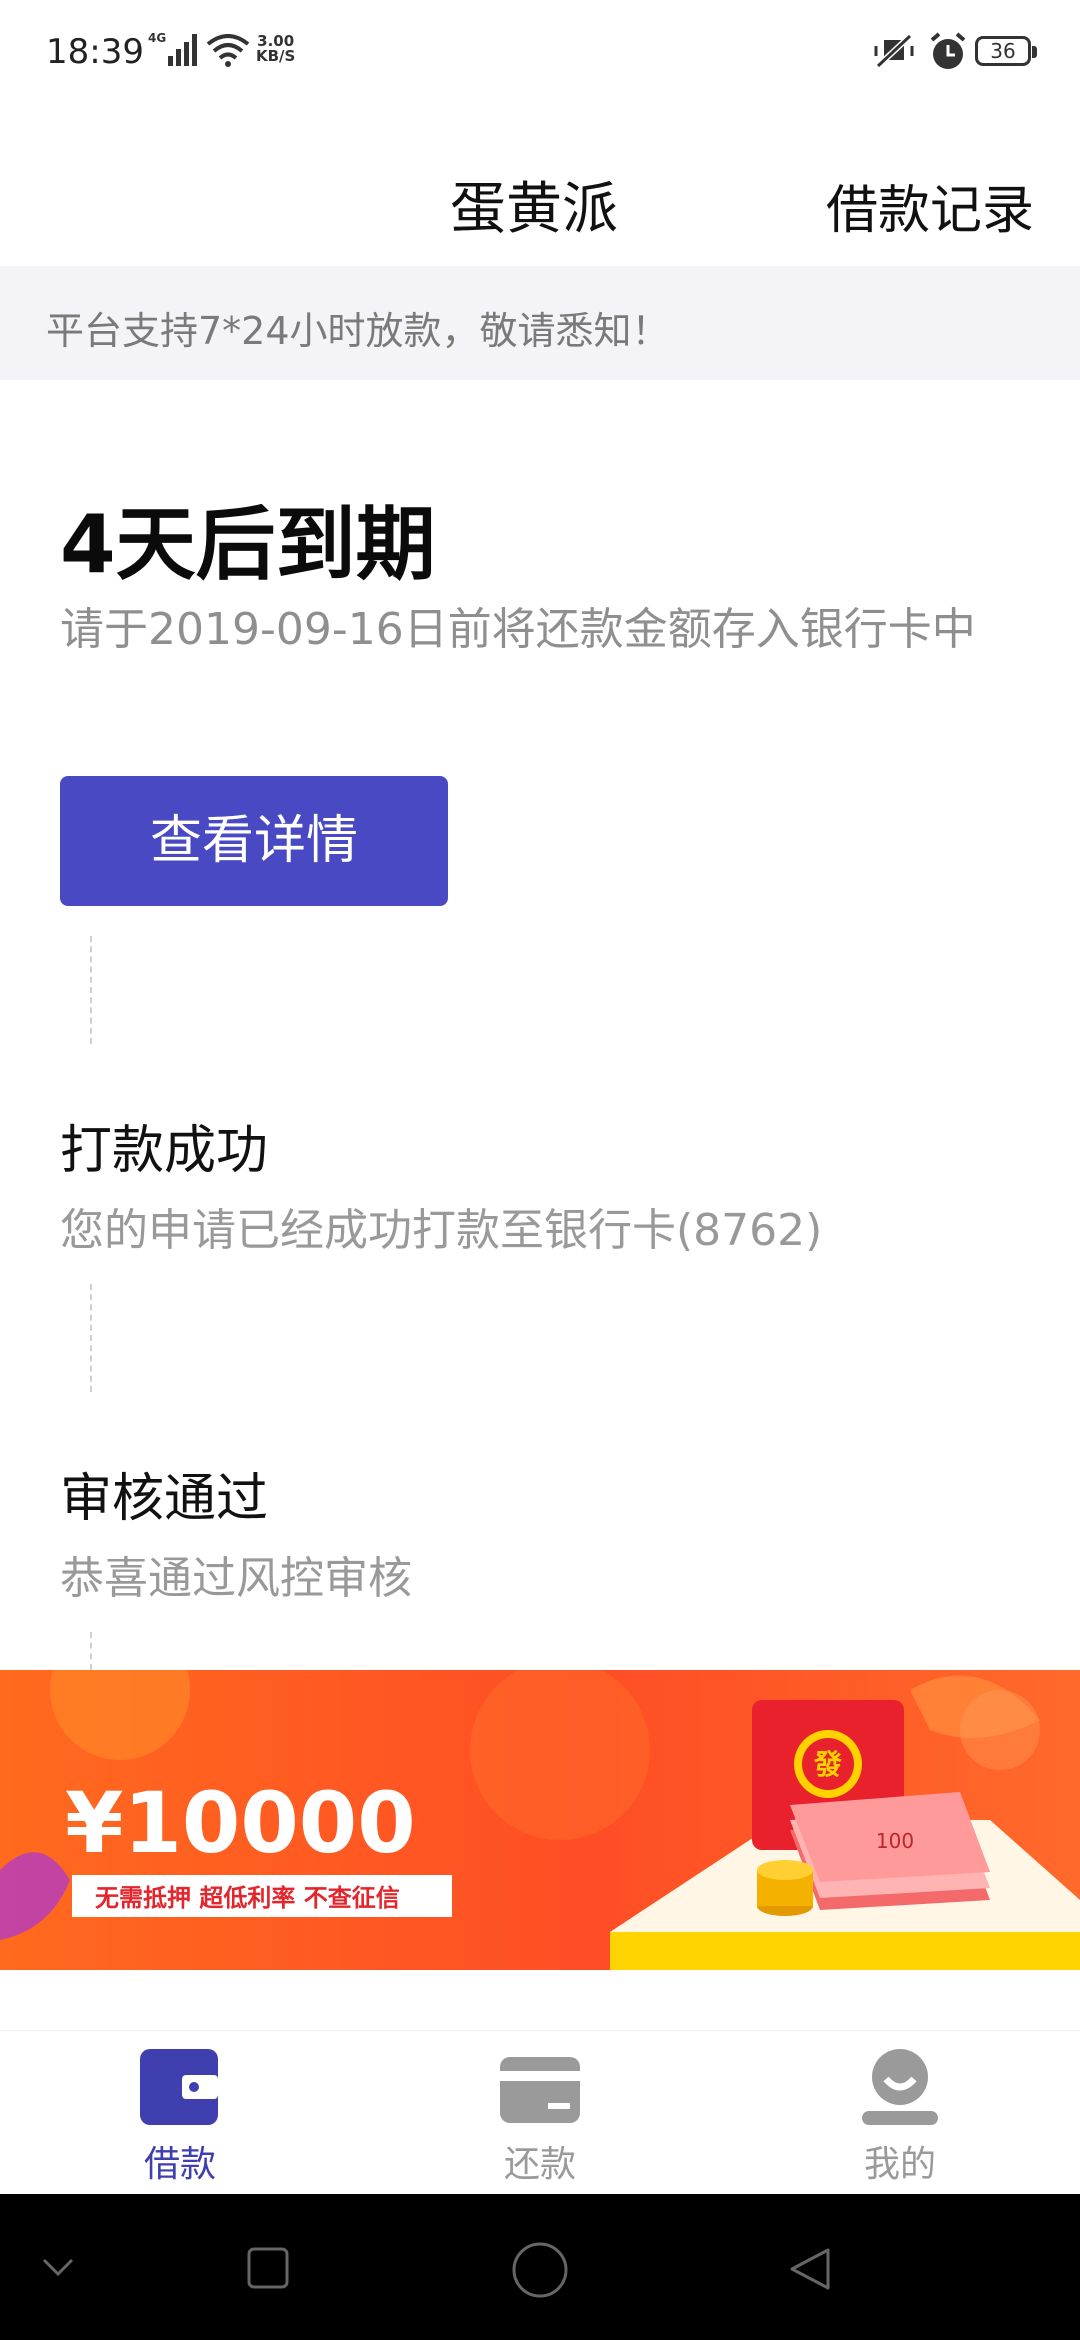 The image size is (1080, 2340). I want to click on promo-banner: 發 100 ¥10000 无需抵押 超低利率 不查征信, so click(540, 1820).